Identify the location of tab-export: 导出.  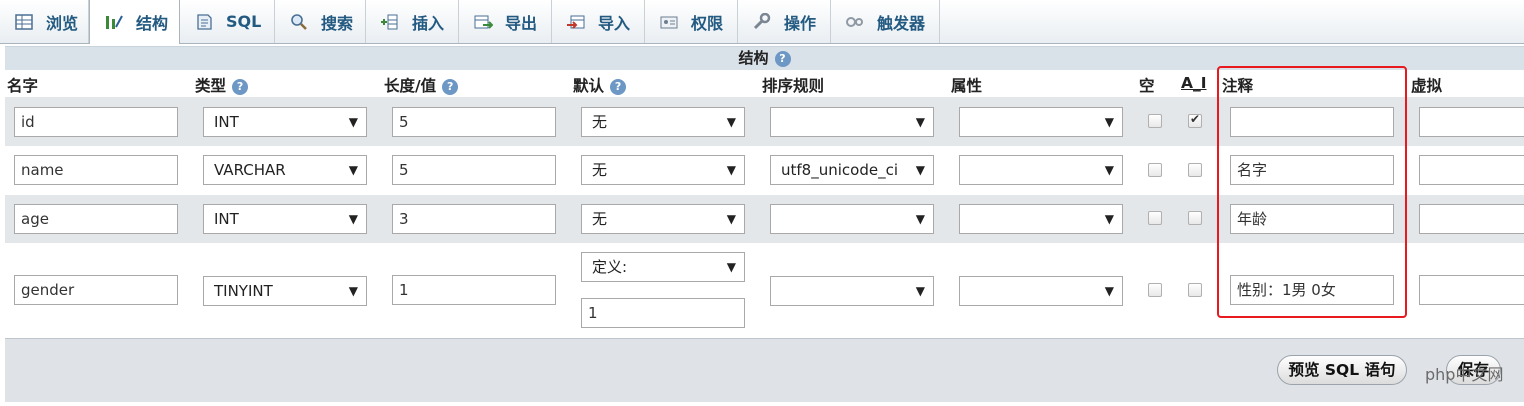
(505, 21).